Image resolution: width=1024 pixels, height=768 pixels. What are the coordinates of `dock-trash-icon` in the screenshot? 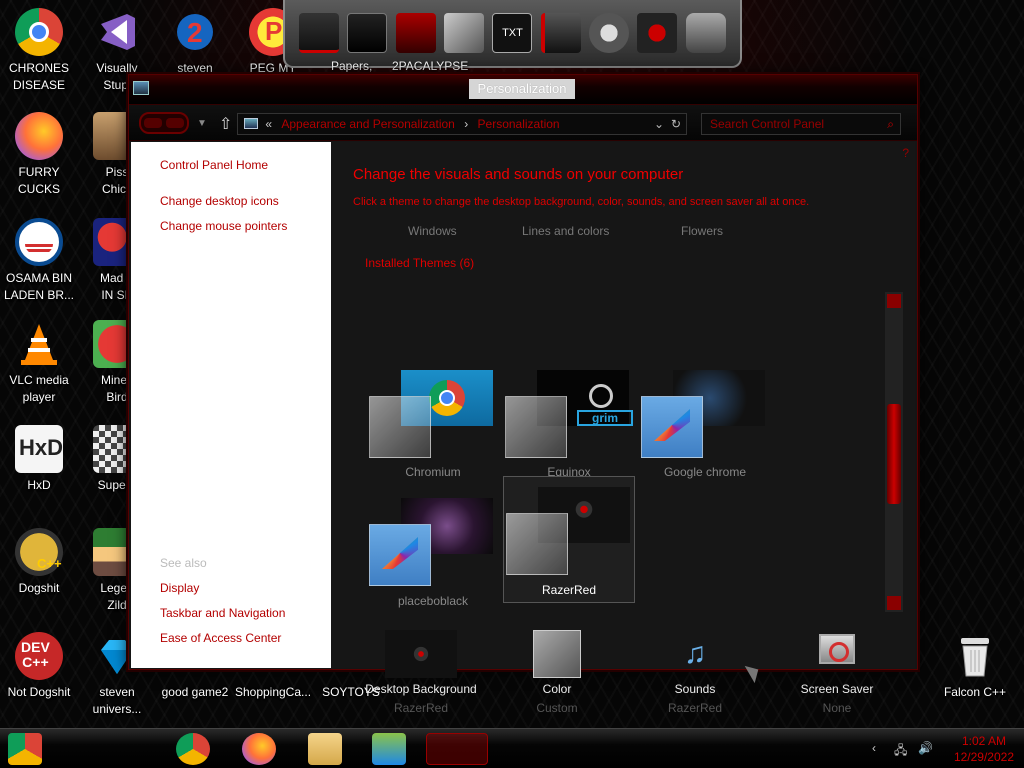 It's located at (705, 33).